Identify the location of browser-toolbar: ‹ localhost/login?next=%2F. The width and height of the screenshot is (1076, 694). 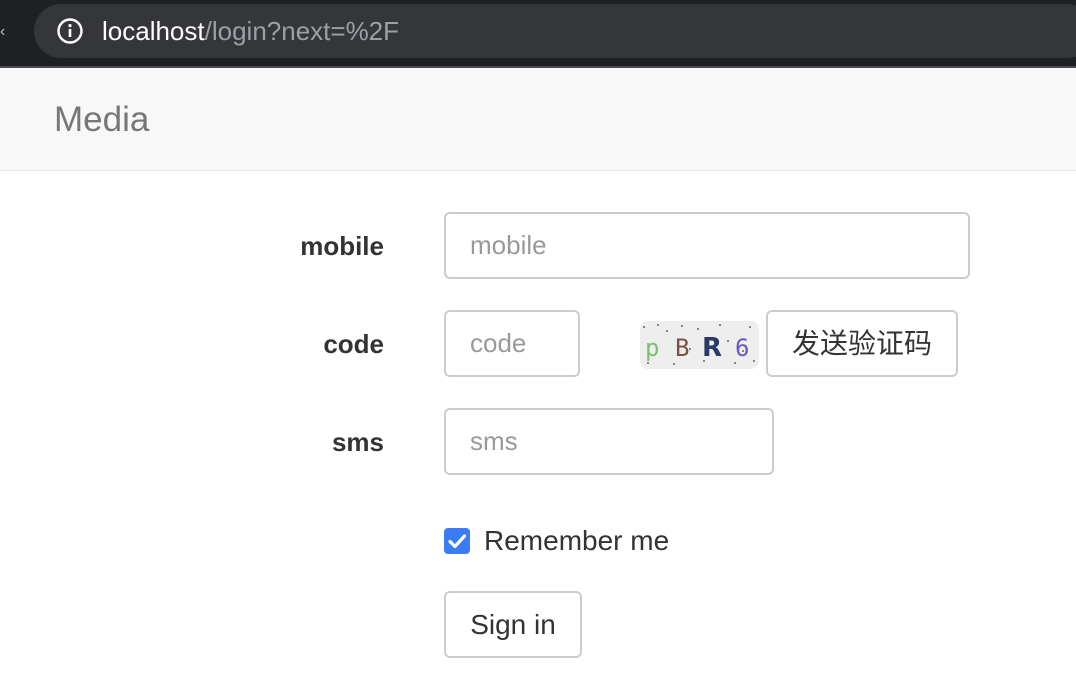
(538, 34).